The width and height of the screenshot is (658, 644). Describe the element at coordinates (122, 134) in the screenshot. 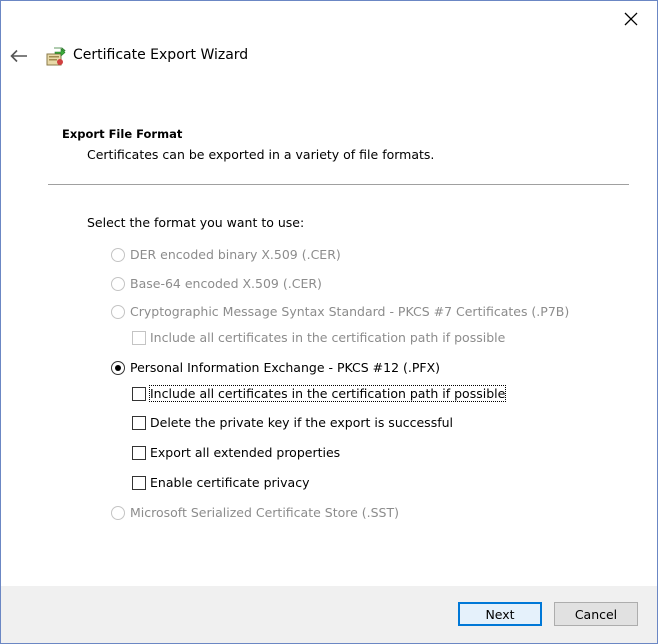

I see `section-title: Export File Format` at that location.